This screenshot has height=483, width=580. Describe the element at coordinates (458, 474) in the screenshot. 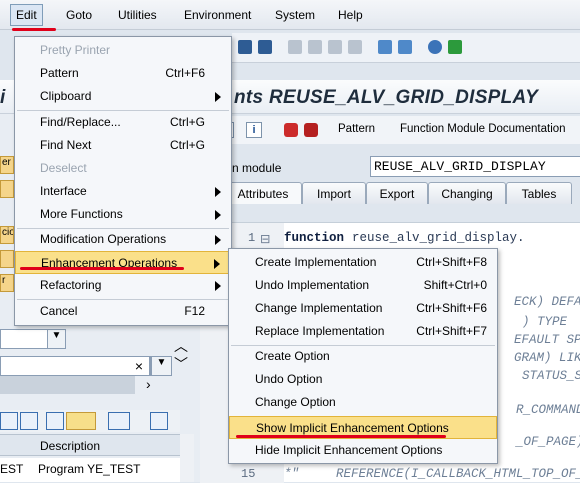

I see `code-comment: REFERENCE(I_CALLBACK_HTML_TOP_OF_P` at that location.